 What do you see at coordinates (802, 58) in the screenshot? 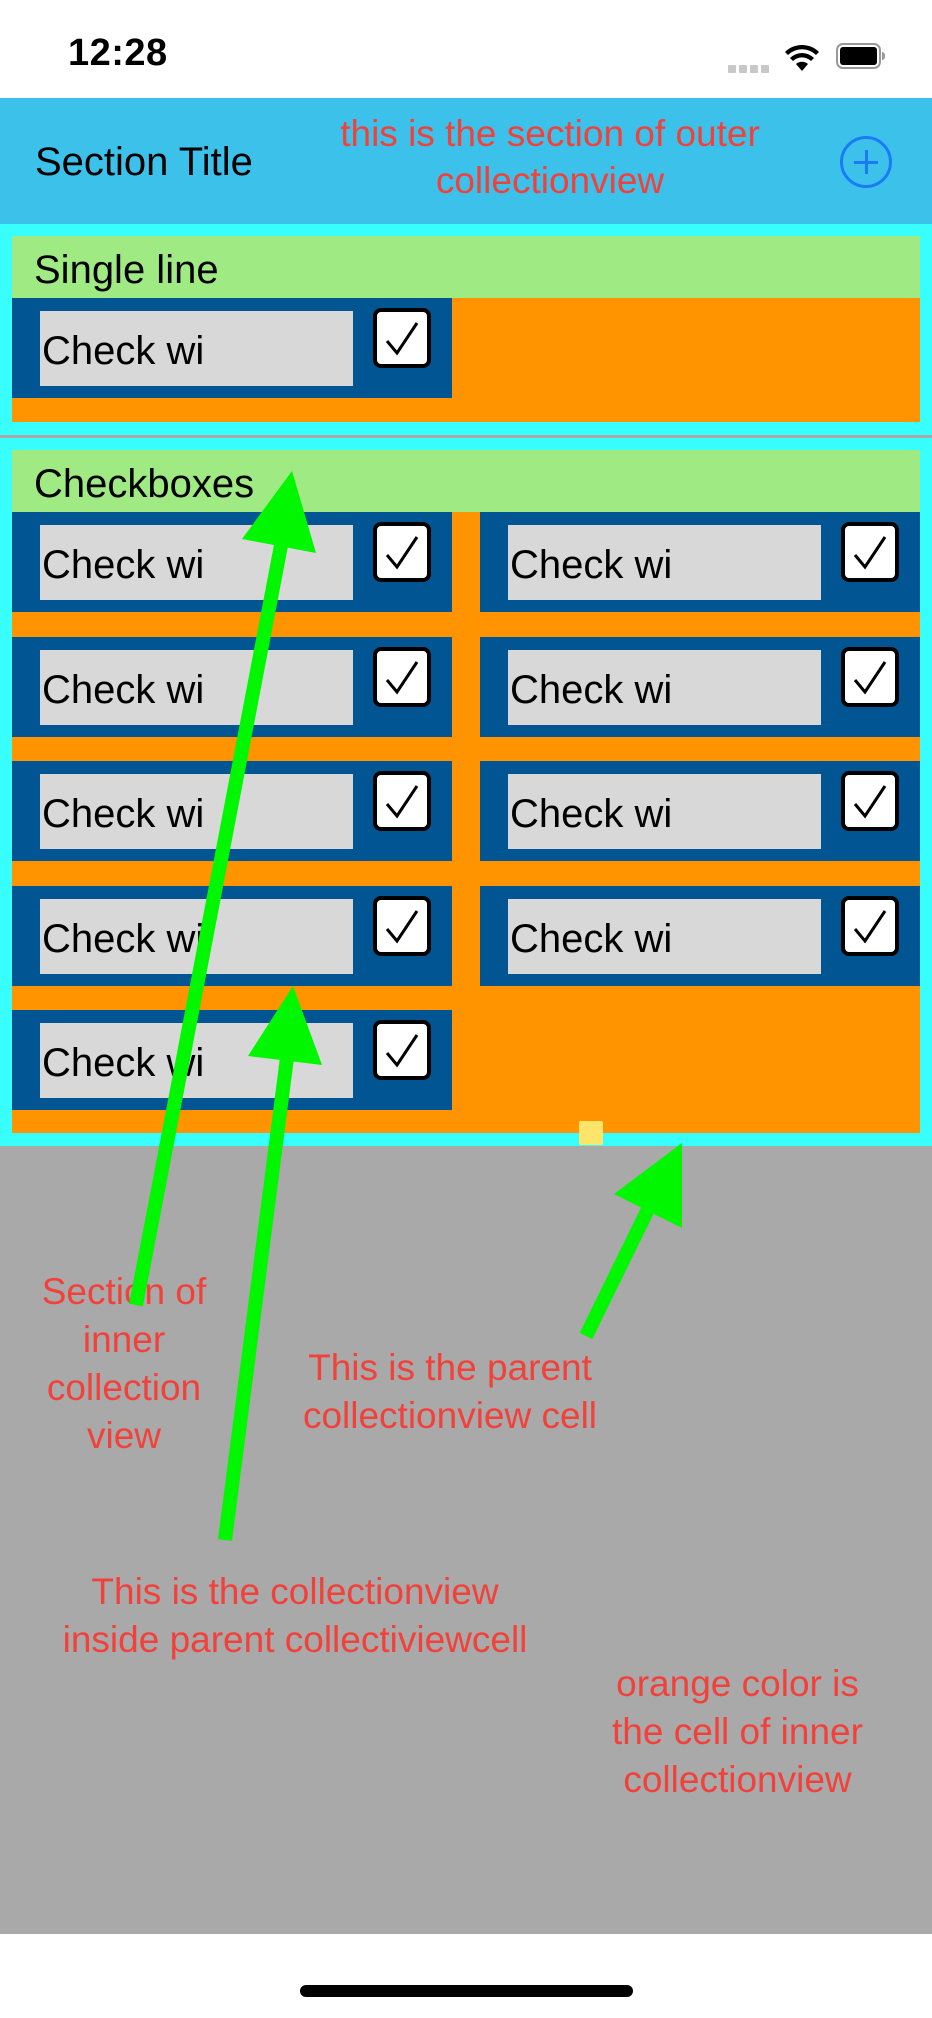
I see `wifi-icon` at bounding box center [802, 58].